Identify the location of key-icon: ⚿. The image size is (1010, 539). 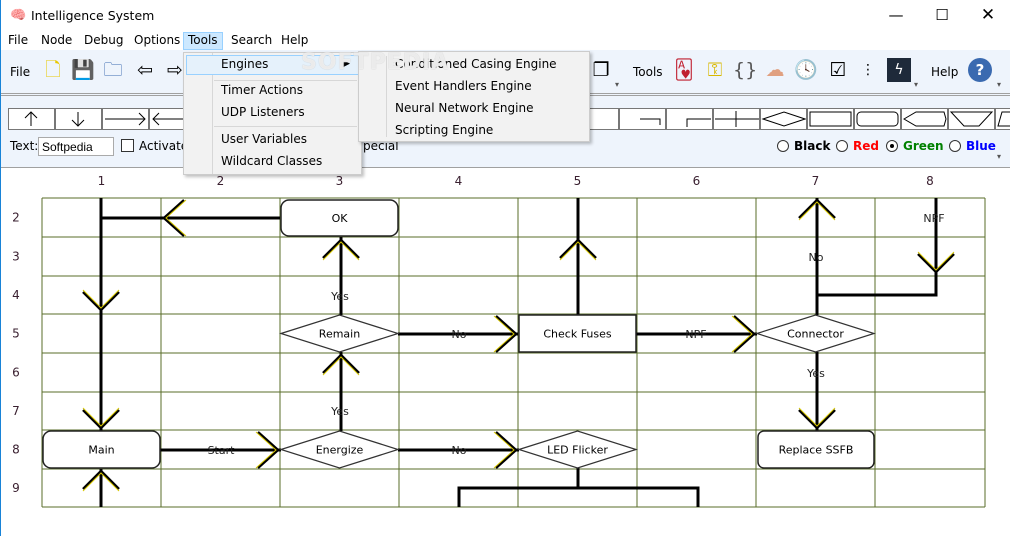
(715, 70).